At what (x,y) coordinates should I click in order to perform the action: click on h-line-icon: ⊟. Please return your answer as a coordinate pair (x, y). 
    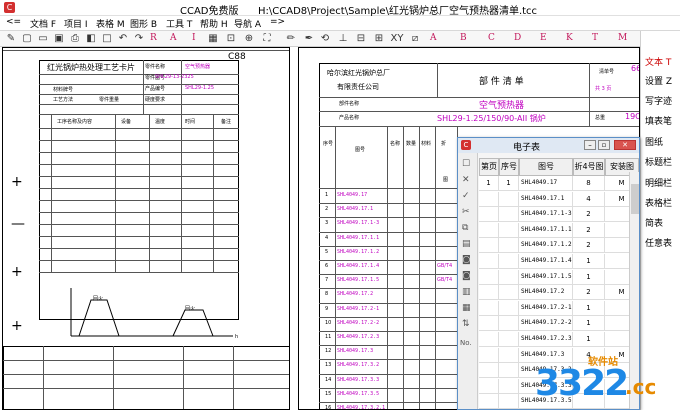
    Looking at the image, I should click on (361, 39).